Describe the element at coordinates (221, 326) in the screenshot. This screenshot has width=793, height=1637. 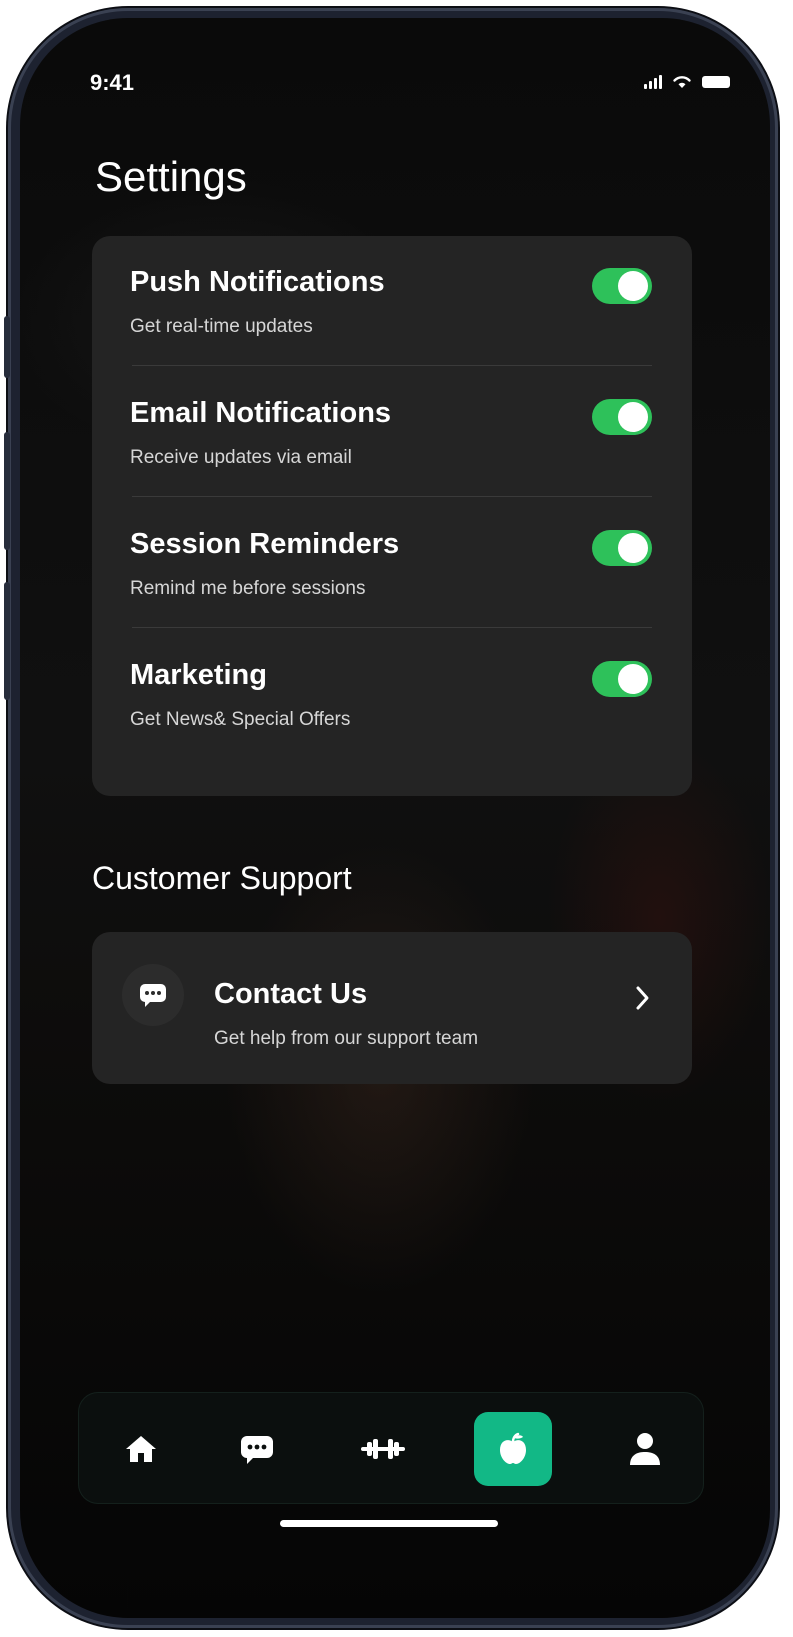
I see `setting-description: Get real-time updates` at that location.